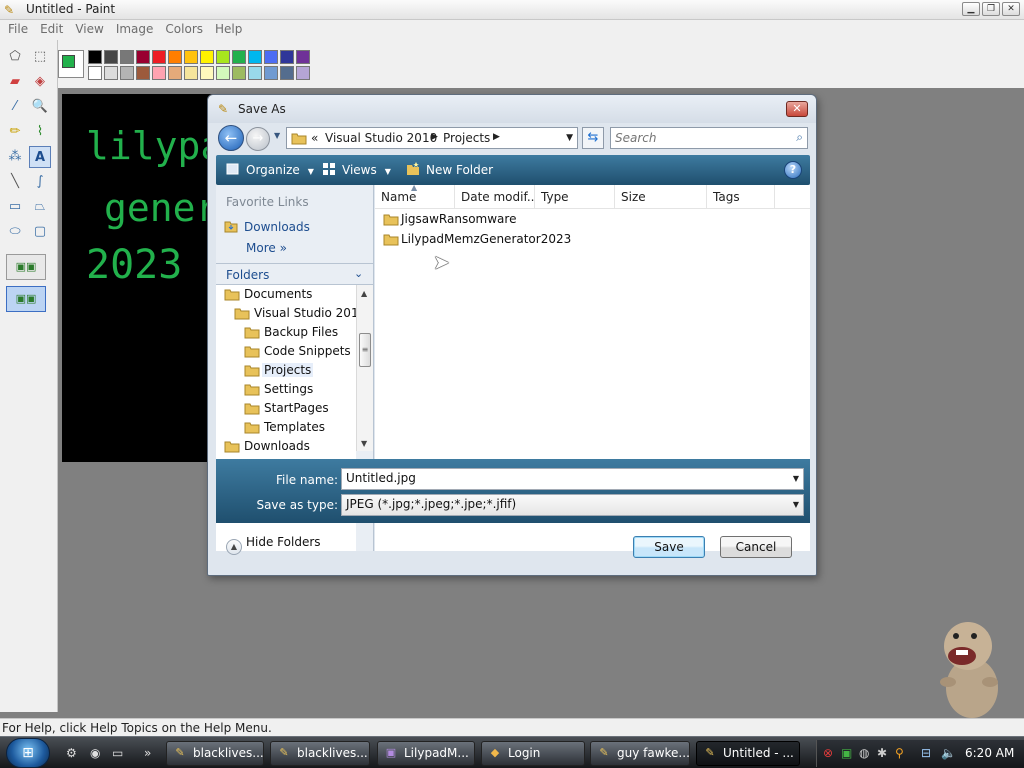 This screenshot has width=1024, height=768. I want to click on more-links: More », so click(266, 248).